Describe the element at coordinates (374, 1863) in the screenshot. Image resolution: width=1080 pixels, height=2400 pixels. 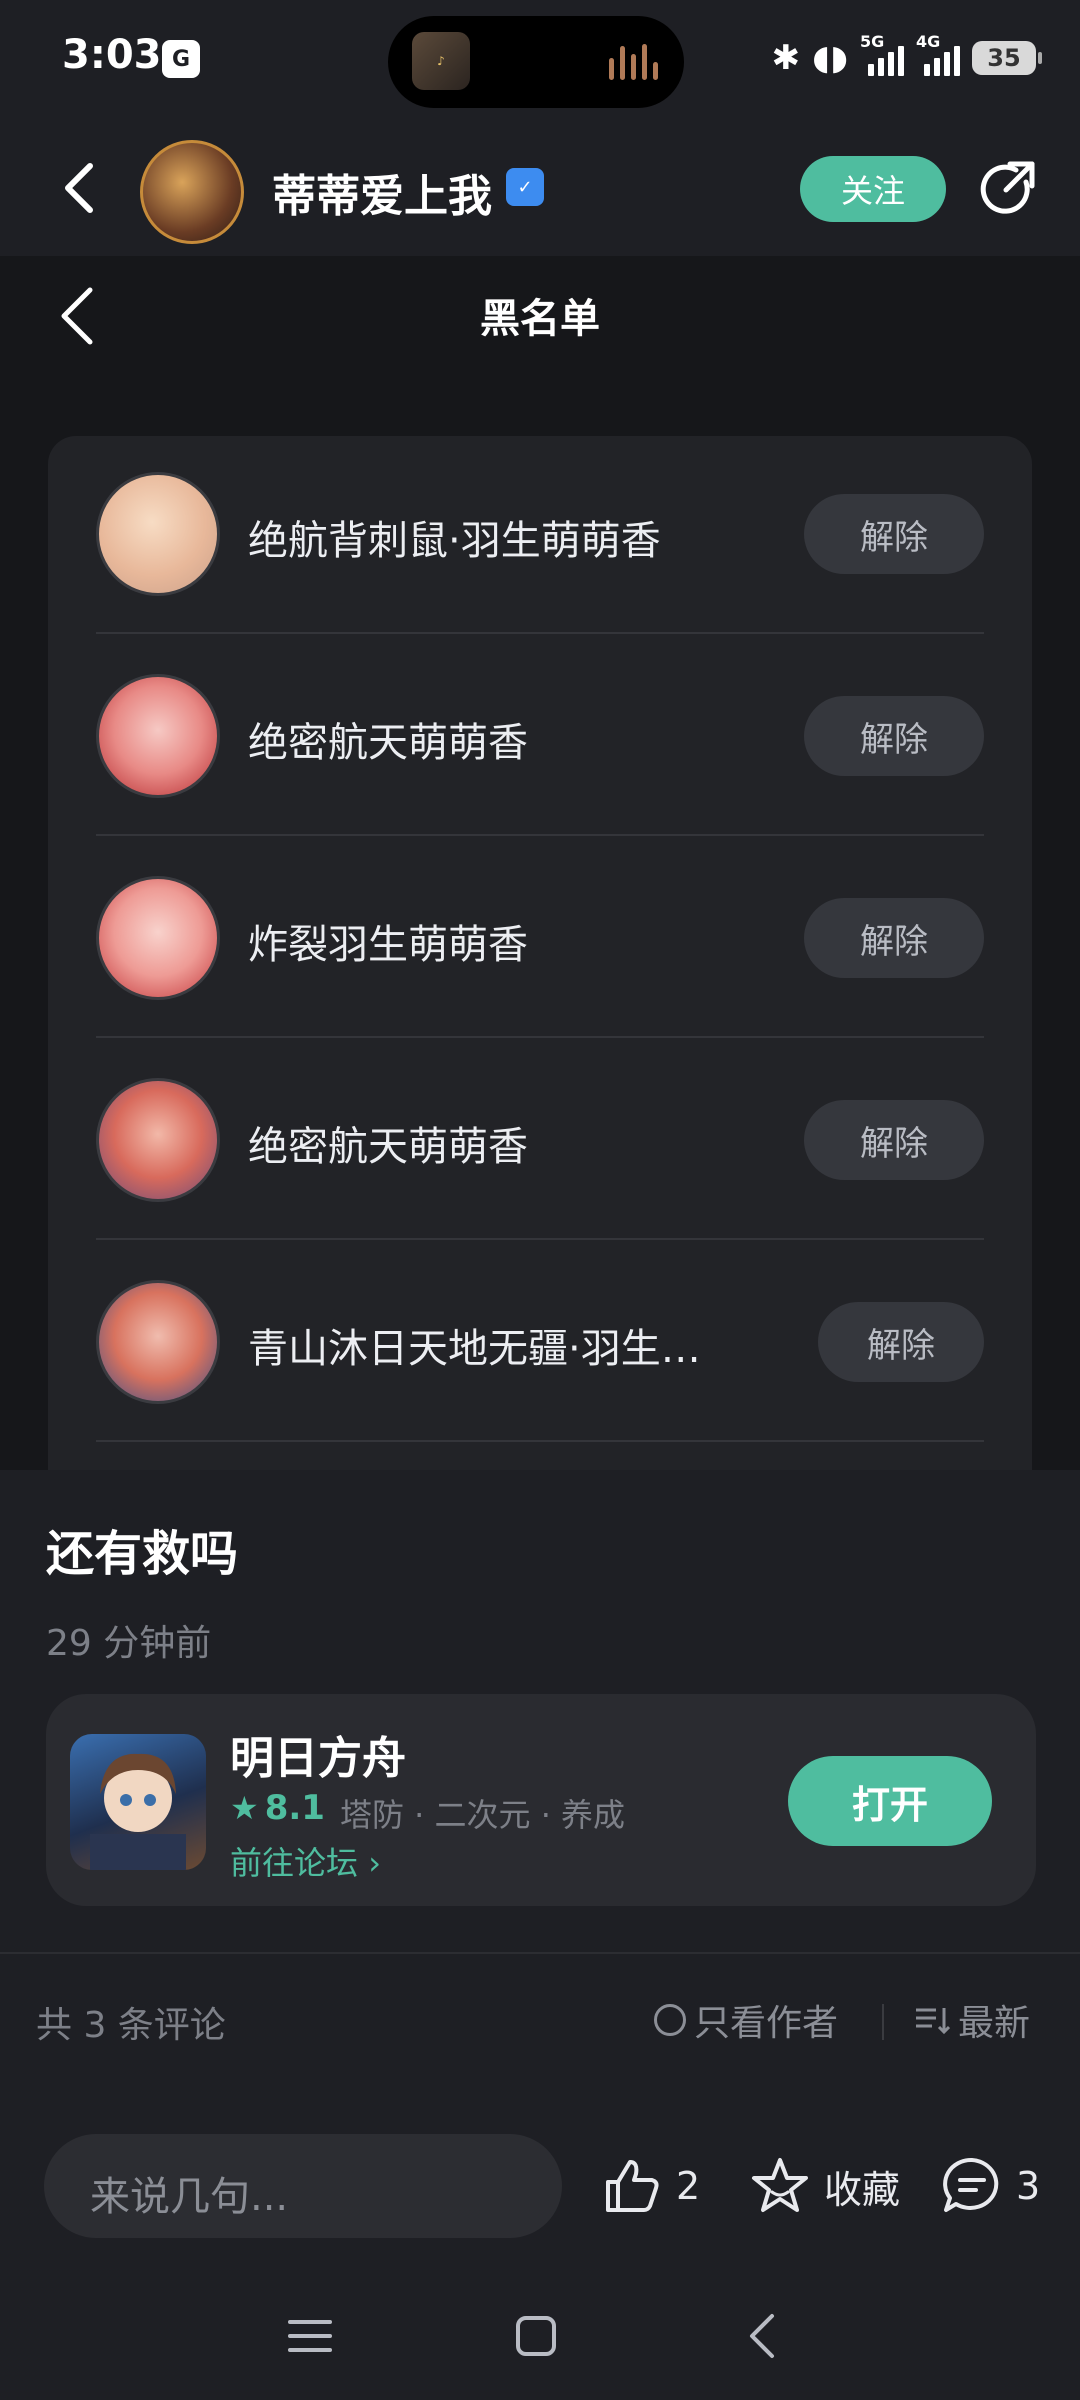
I see `chevron-right-icon: ›` at that location.